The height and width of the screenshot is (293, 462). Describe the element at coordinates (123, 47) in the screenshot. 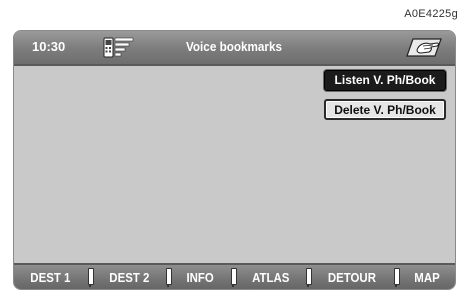

I see `phone-signal-icon` at that location.